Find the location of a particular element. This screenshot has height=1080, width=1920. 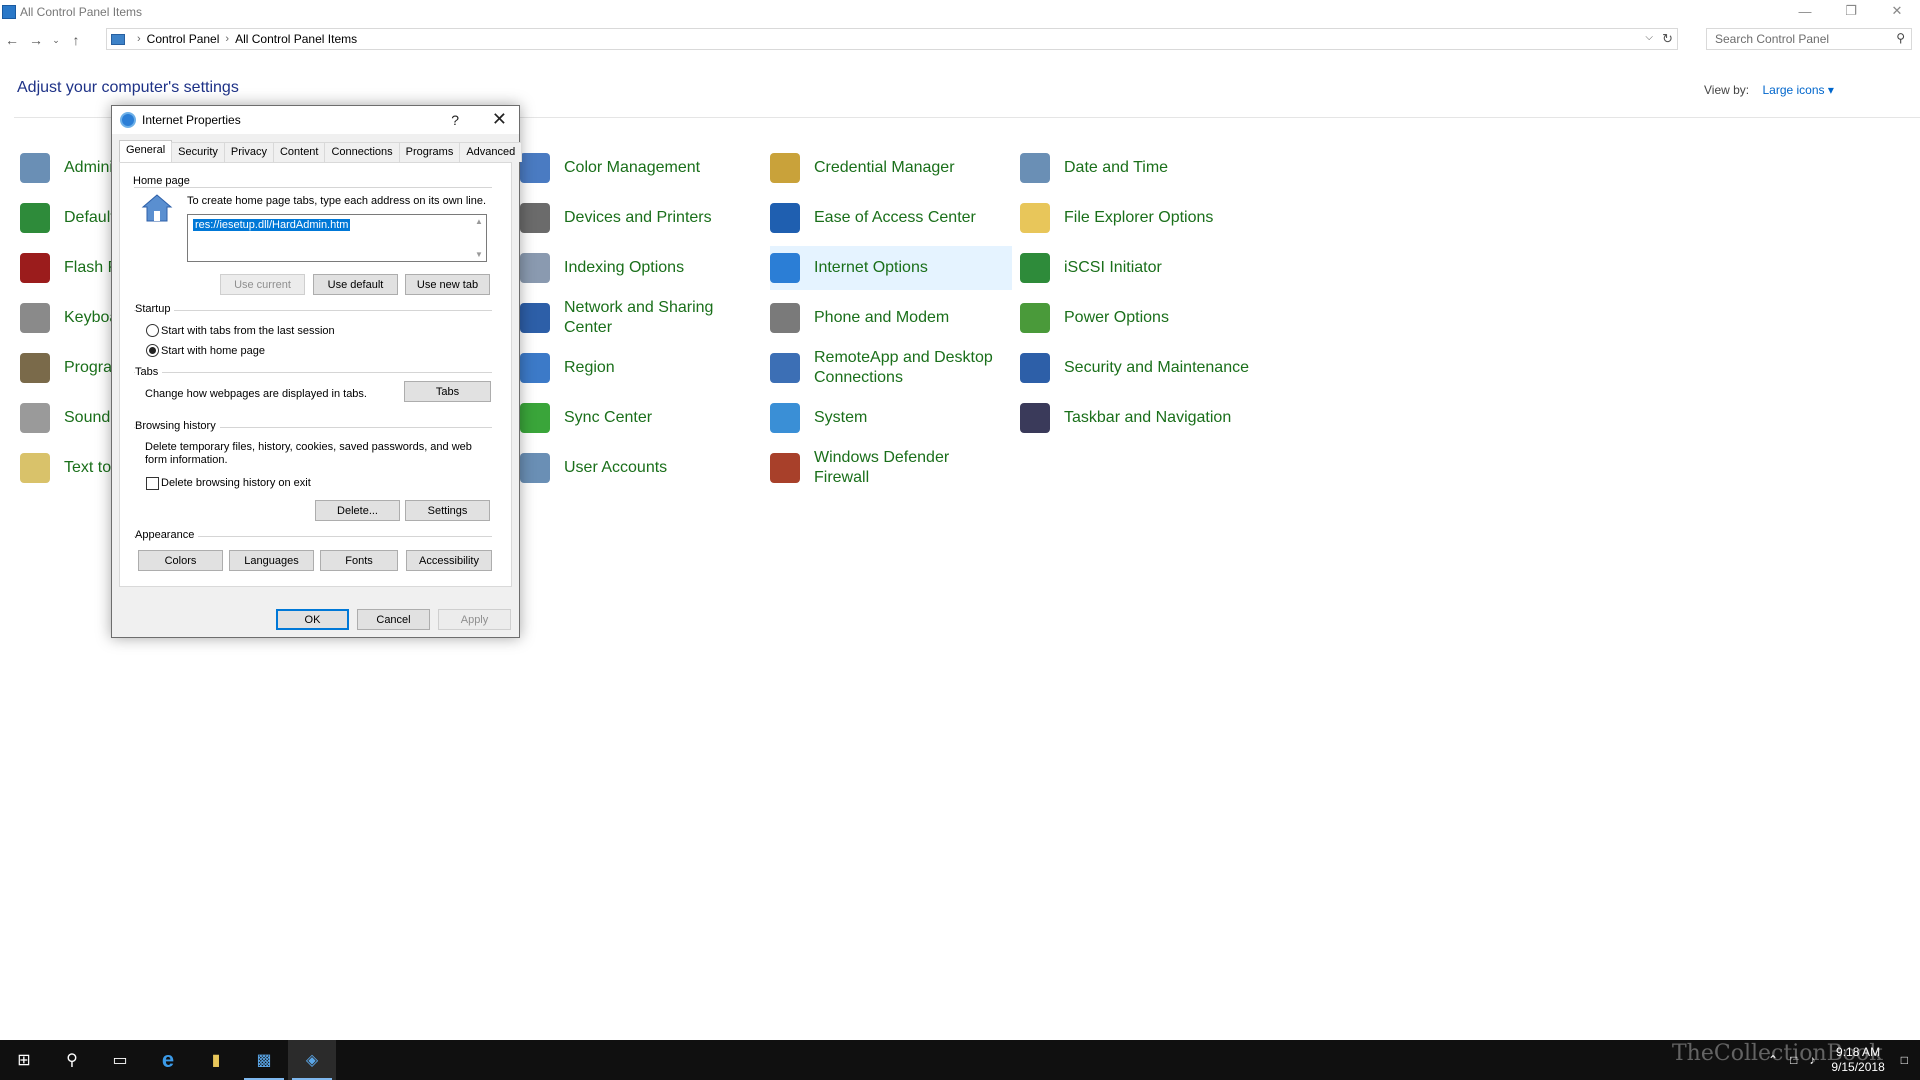

cp-item-iscsi-initiator: iSCSI Initiator is located at coordinates (1141, 268).